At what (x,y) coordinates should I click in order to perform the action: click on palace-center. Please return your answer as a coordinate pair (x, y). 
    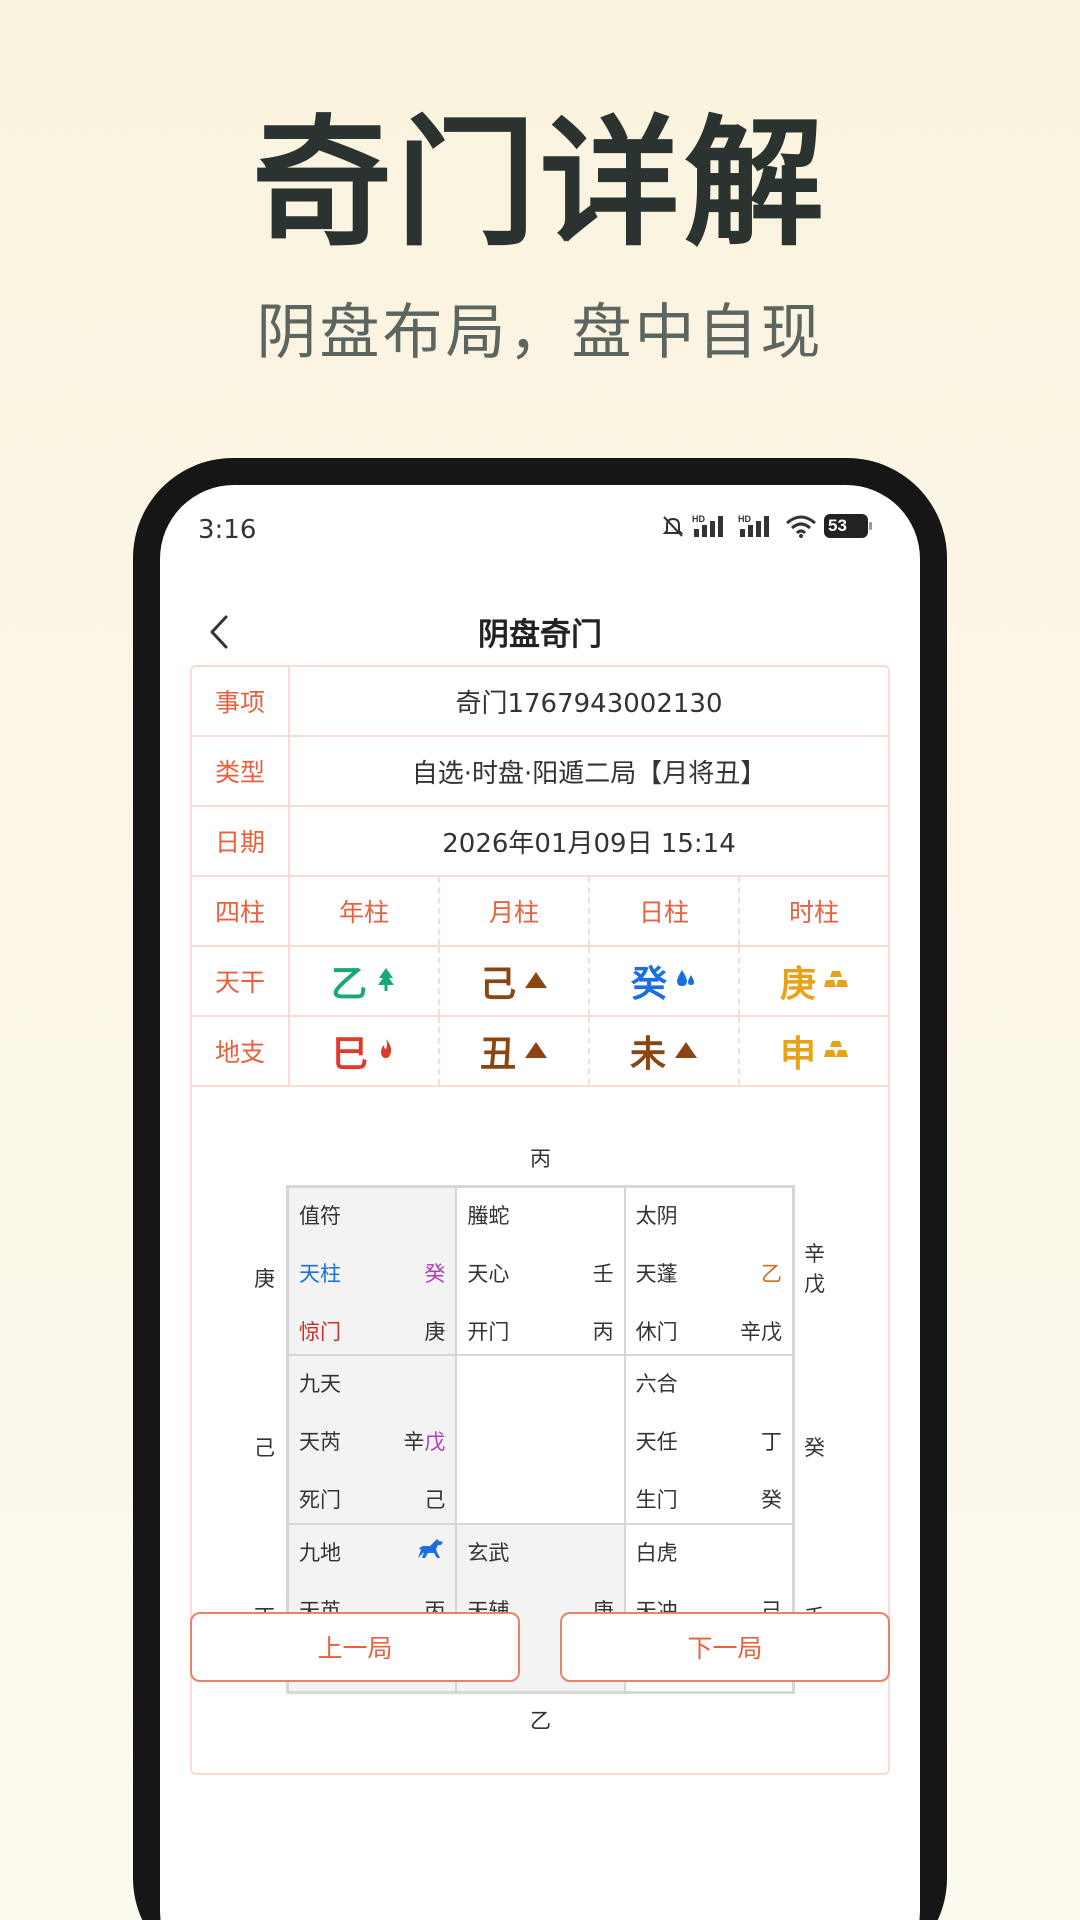
    Looking at the image, I should click on (540, 1439).